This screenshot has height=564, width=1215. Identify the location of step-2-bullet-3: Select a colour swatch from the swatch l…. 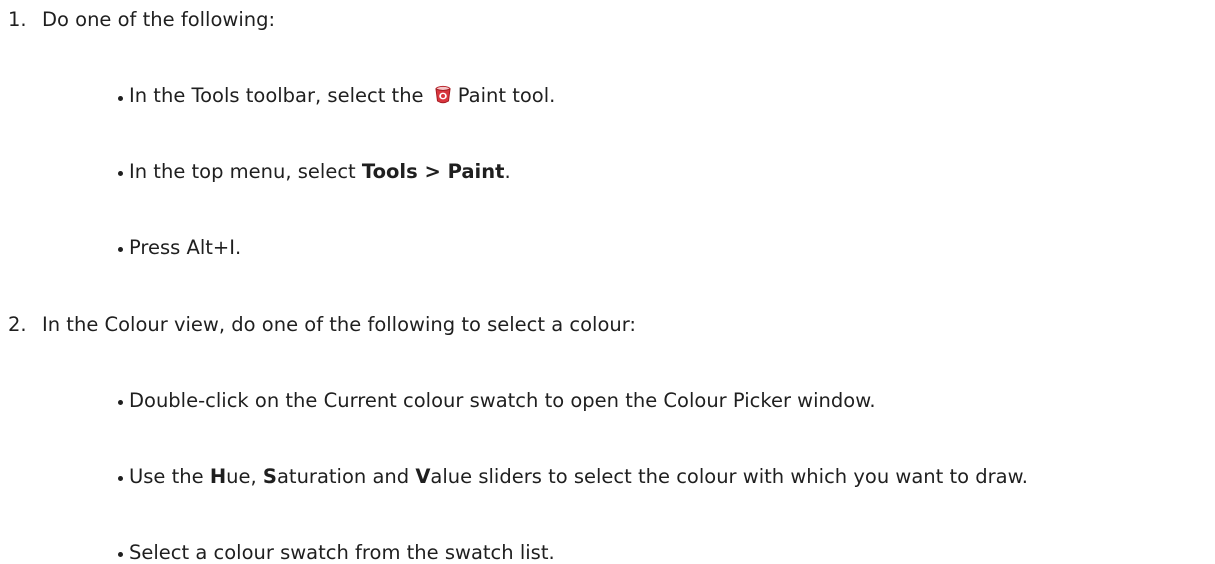
(336, 552).